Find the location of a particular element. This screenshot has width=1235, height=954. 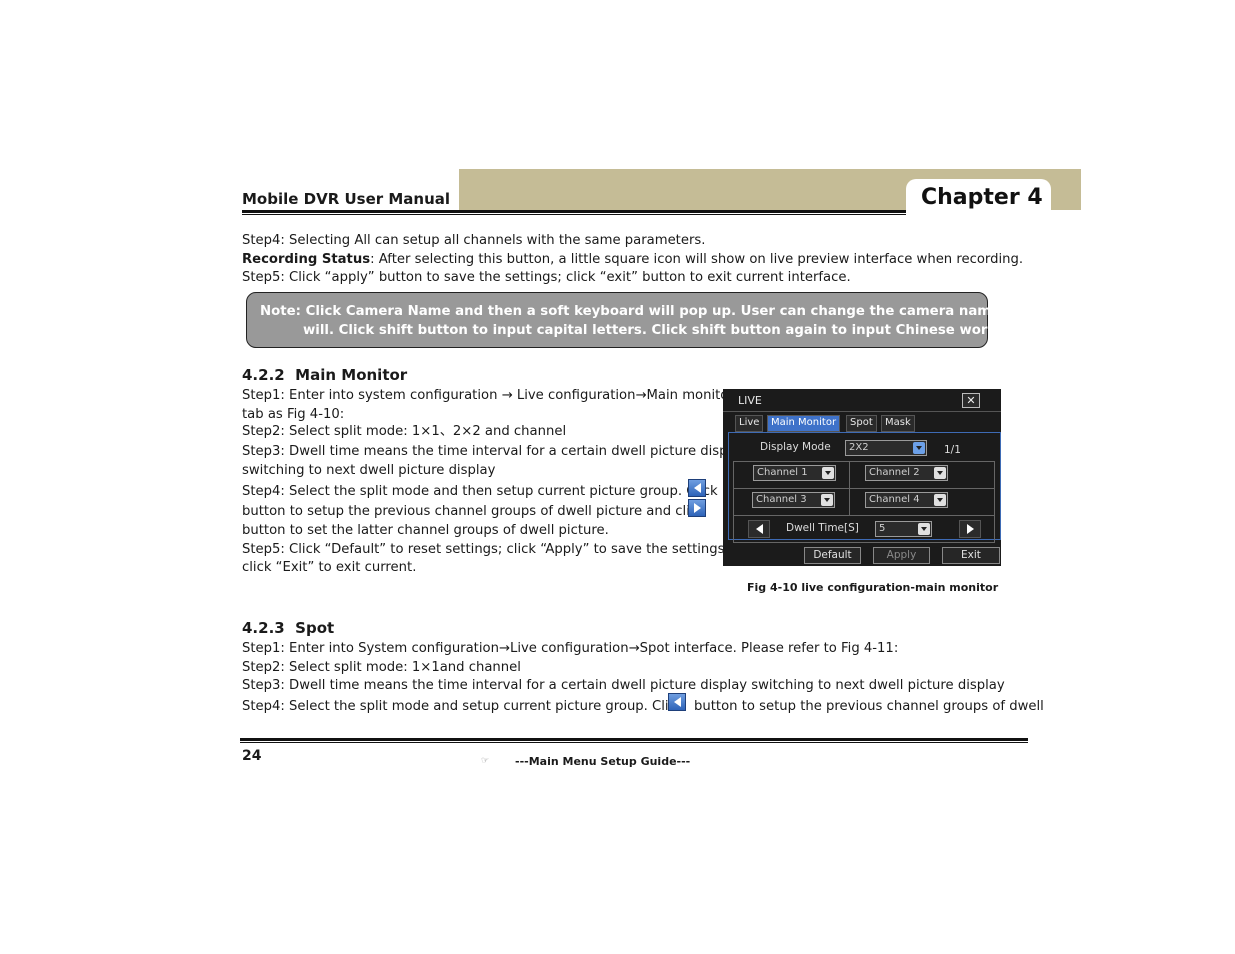

section-number: 4.2.3 is located at coordinates (263, 628).